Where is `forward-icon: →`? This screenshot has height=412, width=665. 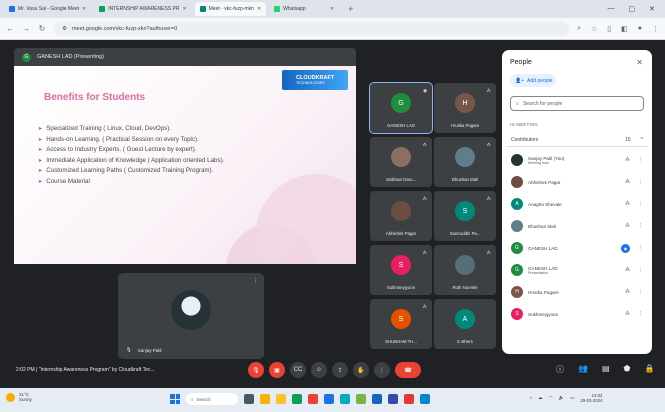 forward-icon: → is located at coordinates (26, 28).